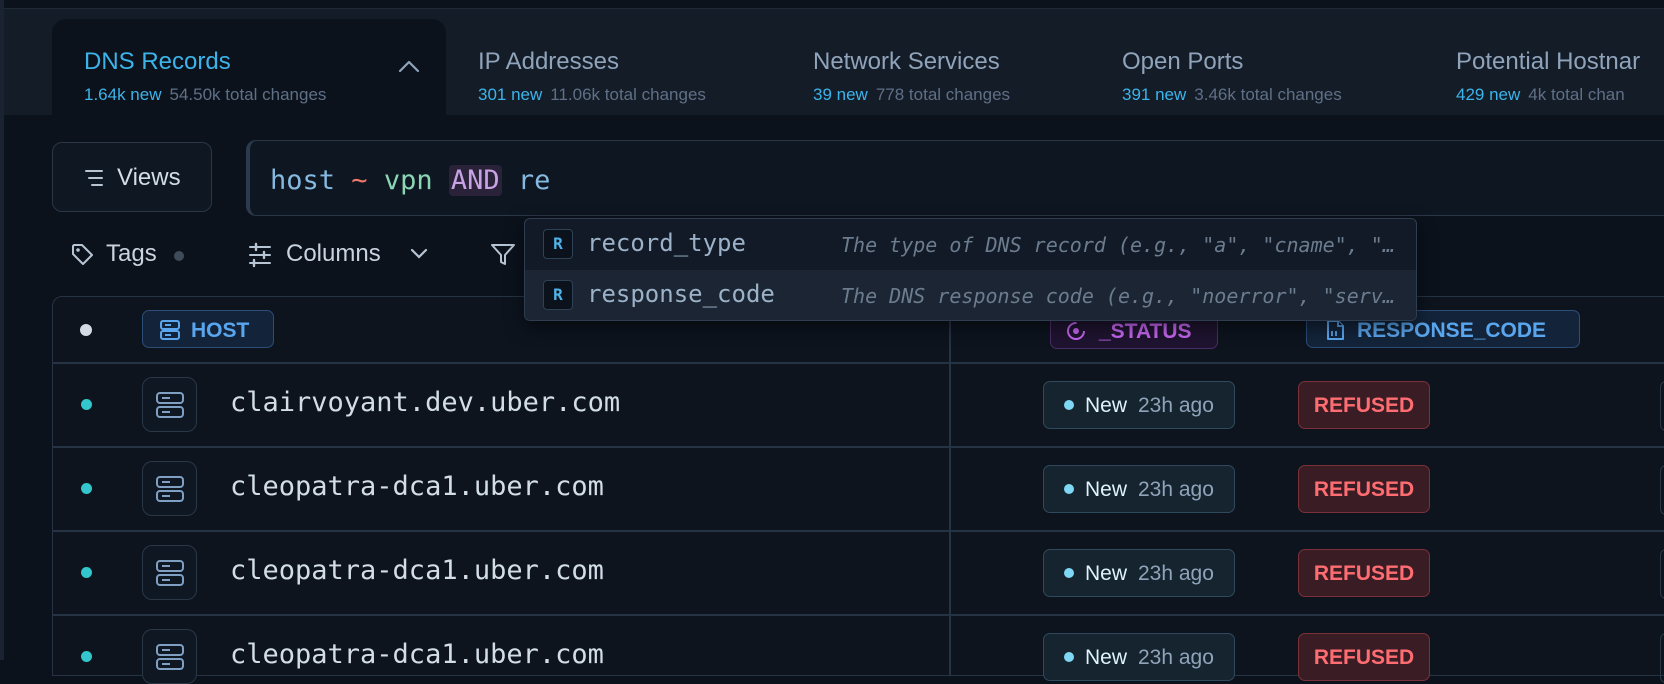 Image resolution: width=1664 pixels, height=684 pixels. I want to click on tab-network-services: Network Services 39 new 778 total changes, so click(943, 67).